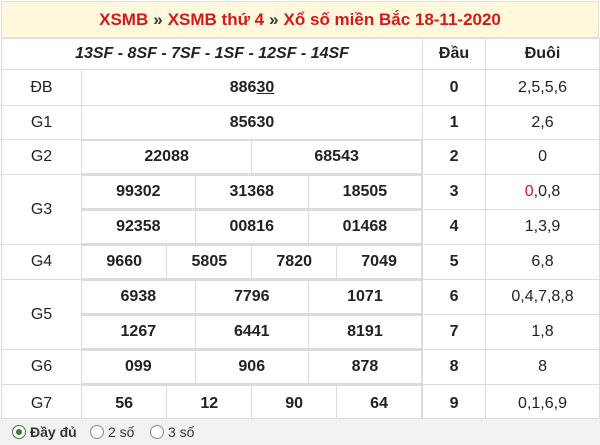  I want to click on table-row: G2 22088 68543 2 0, so click(300, 157).